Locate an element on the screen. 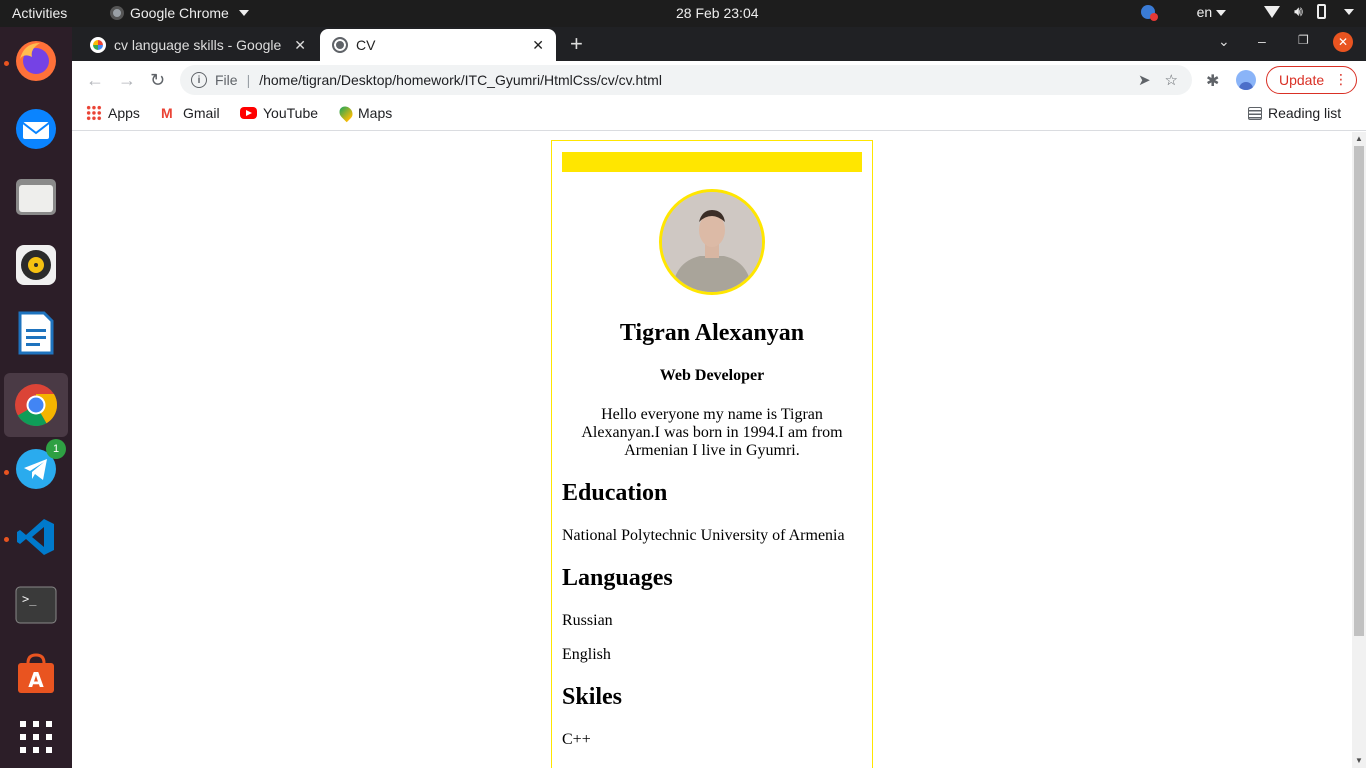  page-scrollbar: ▲ ▼ is located at coordinates (1359, 450).